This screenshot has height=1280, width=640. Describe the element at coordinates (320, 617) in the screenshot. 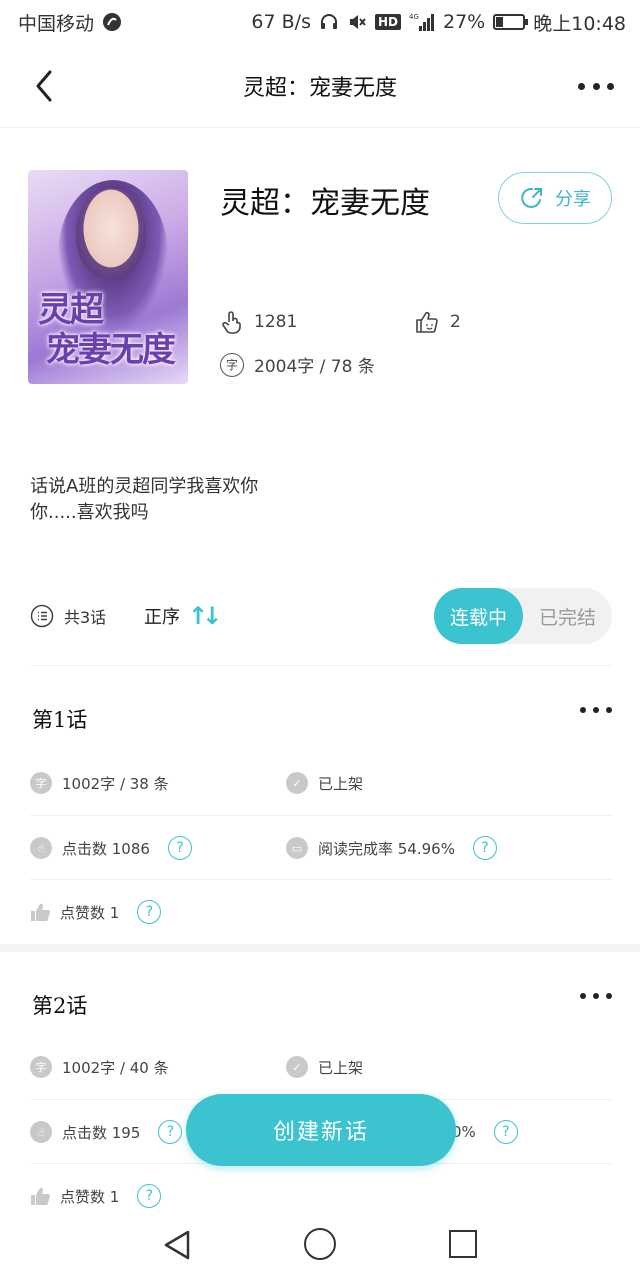

I see `episode-toolbar: 共3话 正序 ↑↓ 连载中 已完结` at that location.